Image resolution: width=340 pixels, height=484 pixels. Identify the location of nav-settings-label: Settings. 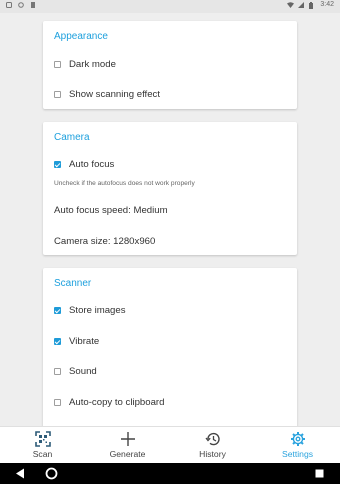
(297, 454).